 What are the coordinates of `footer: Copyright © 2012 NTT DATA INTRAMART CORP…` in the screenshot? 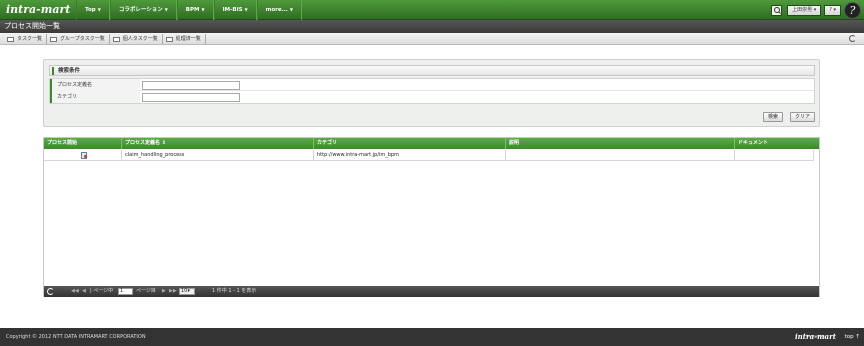 It's located at (432, 337).